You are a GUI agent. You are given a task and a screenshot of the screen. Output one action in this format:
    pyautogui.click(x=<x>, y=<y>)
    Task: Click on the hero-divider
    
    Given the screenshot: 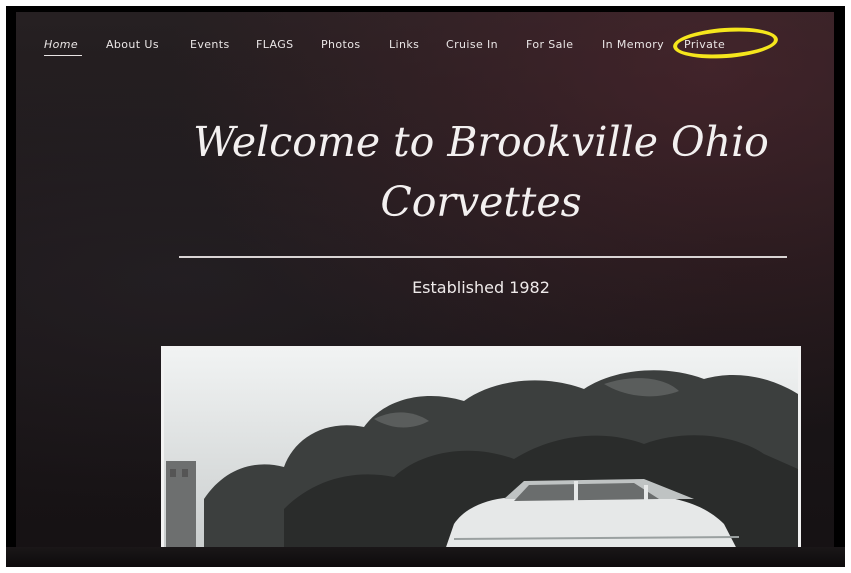 What is the action you would take?
    pyautogui.click(x=483, y=257)
    